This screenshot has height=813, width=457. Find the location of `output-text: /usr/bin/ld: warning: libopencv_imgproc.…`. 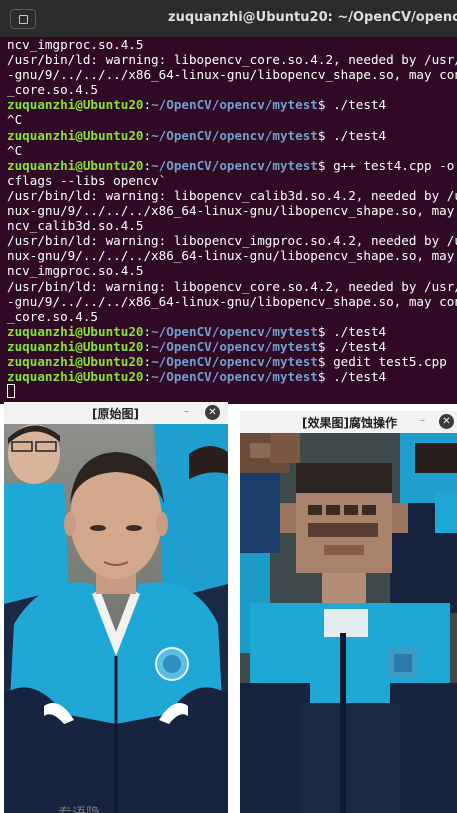

output-text: /usr/bin/ld: warning: libopencv_imgproc.… is located at coordinates (232, 241).